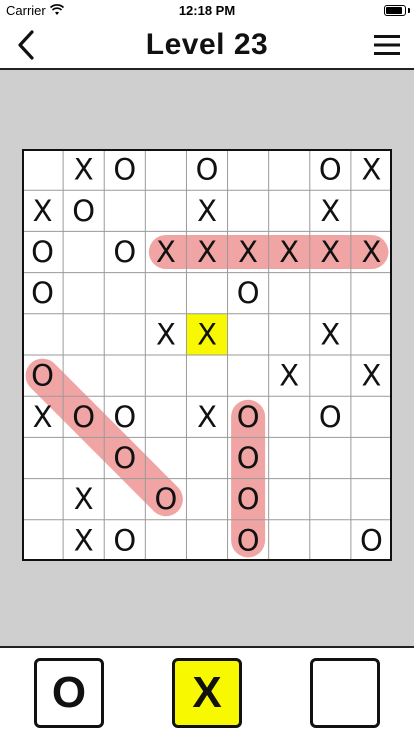  Describe the element at coordinates (330, 540) in the screenshot. I see `board-cell-r9-c7` at that location.